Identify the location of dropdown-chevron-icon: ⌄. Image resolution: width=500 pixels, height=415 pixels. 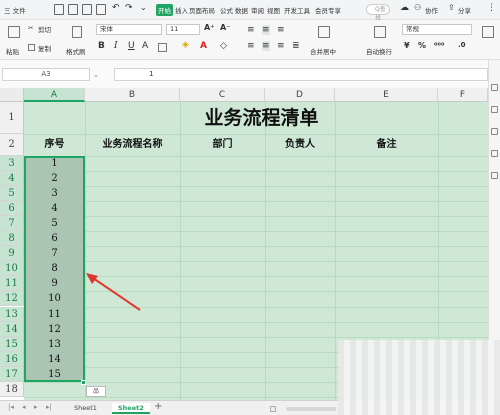
(143, 7).